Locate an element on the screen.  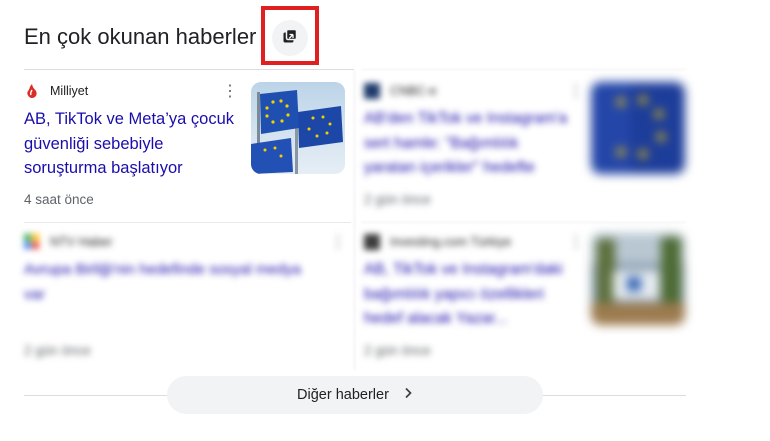
collection-button is located at coordinates (290, 38).